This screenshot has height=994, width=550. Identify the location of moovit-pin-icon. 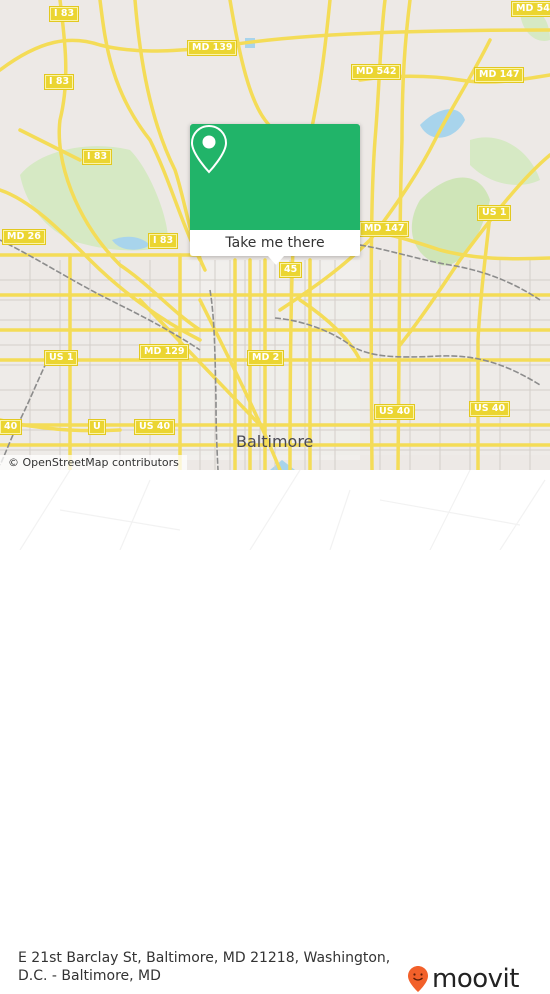
(418, 979).